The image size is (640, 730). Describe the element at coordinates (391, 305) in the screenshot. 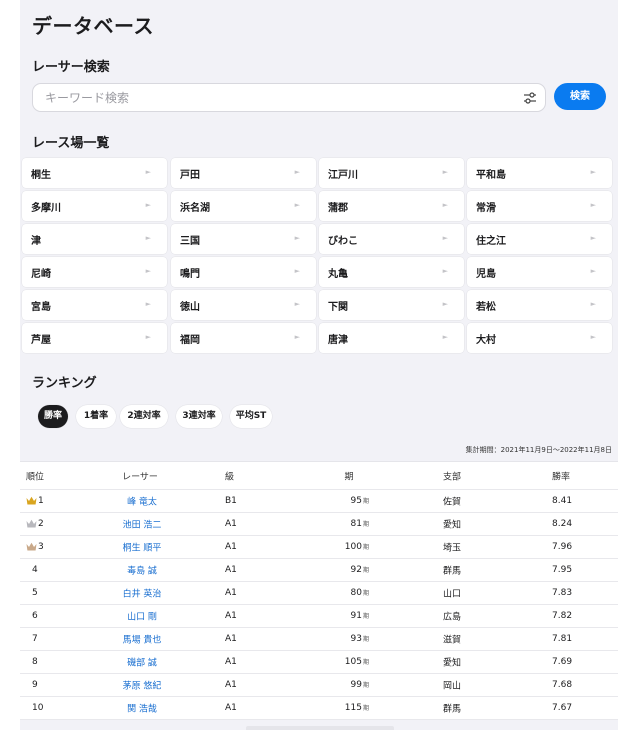

I see `venue-item: 下関 ►` at that location.